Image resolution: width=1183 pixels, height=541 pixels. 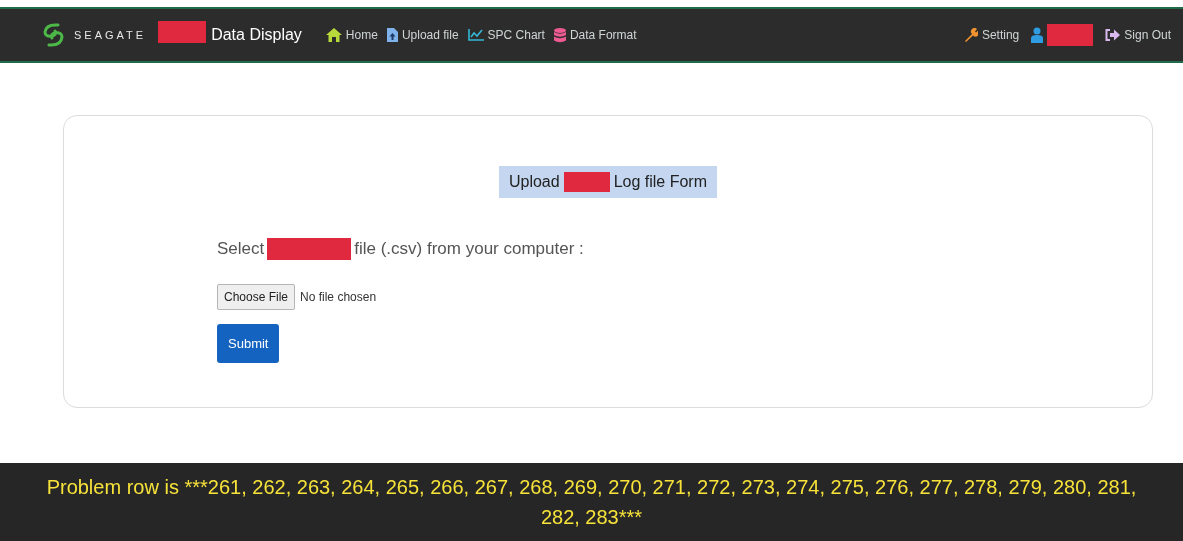 What do you see at coordinates (534, 182) in the screenshot?
I see `form-title-start: Upload` at bounding box center [534, 182].